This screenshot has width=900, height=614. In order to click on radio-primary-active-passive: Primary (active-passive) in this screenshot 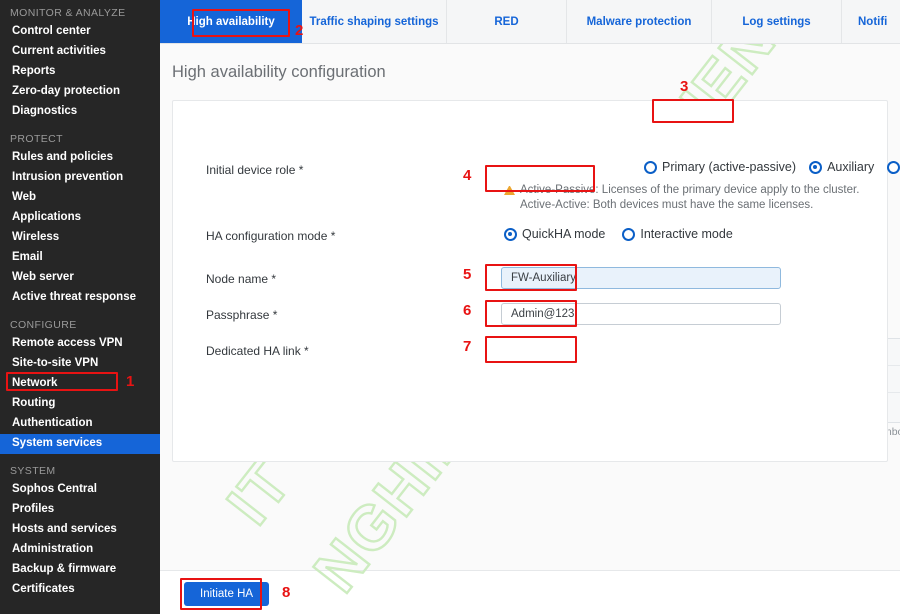, I will do `click(720, 167)`.